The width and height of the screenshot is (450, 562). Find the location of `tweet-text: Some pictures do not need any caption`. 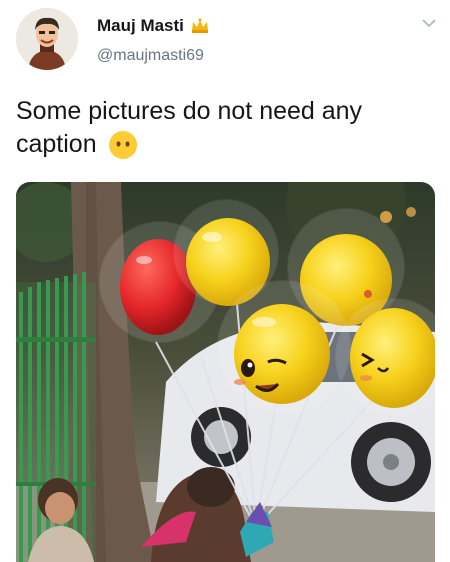

tweet-text: Some pictures do not need any caption is located at coordinates (226, 128).